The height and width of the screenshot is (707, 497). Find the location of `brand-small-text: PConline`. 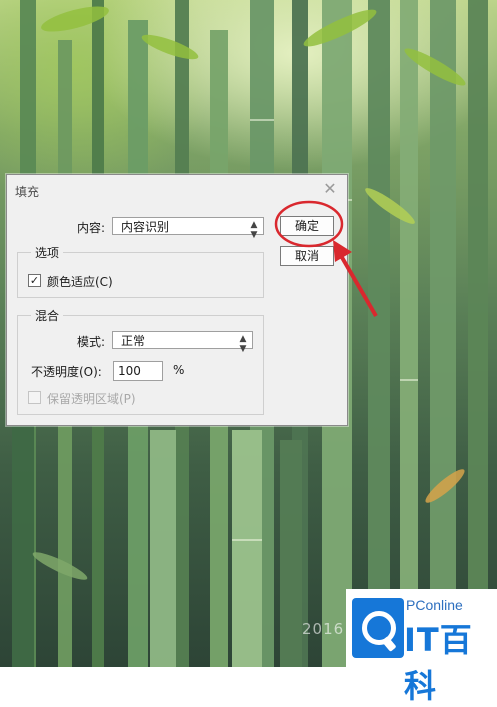

brand-small-text: PConline is located at coordinates (434, 605).